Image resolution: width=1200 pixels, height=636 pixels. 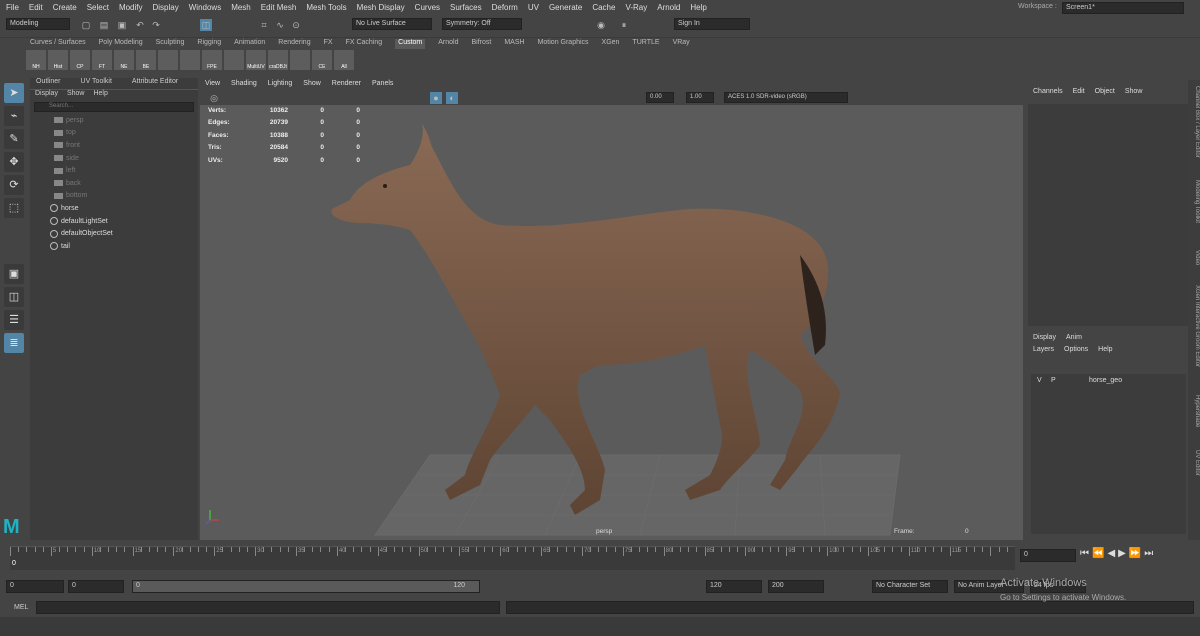 I want to click on shelf-button: craDBJt, so click(x=278, y=60).